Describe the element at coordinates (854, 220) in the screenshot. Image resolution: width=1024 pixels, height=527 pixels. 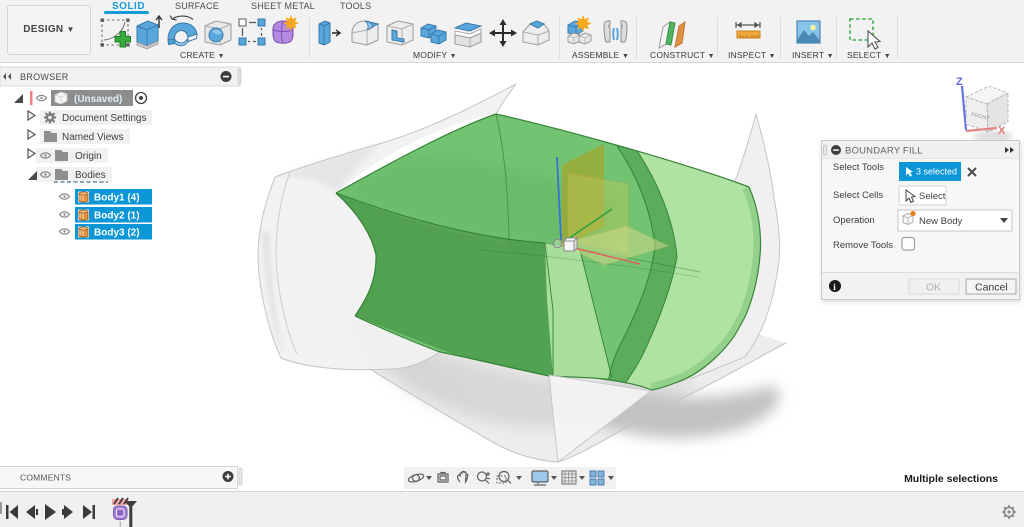
I see `svg-text: Operation` at that location.